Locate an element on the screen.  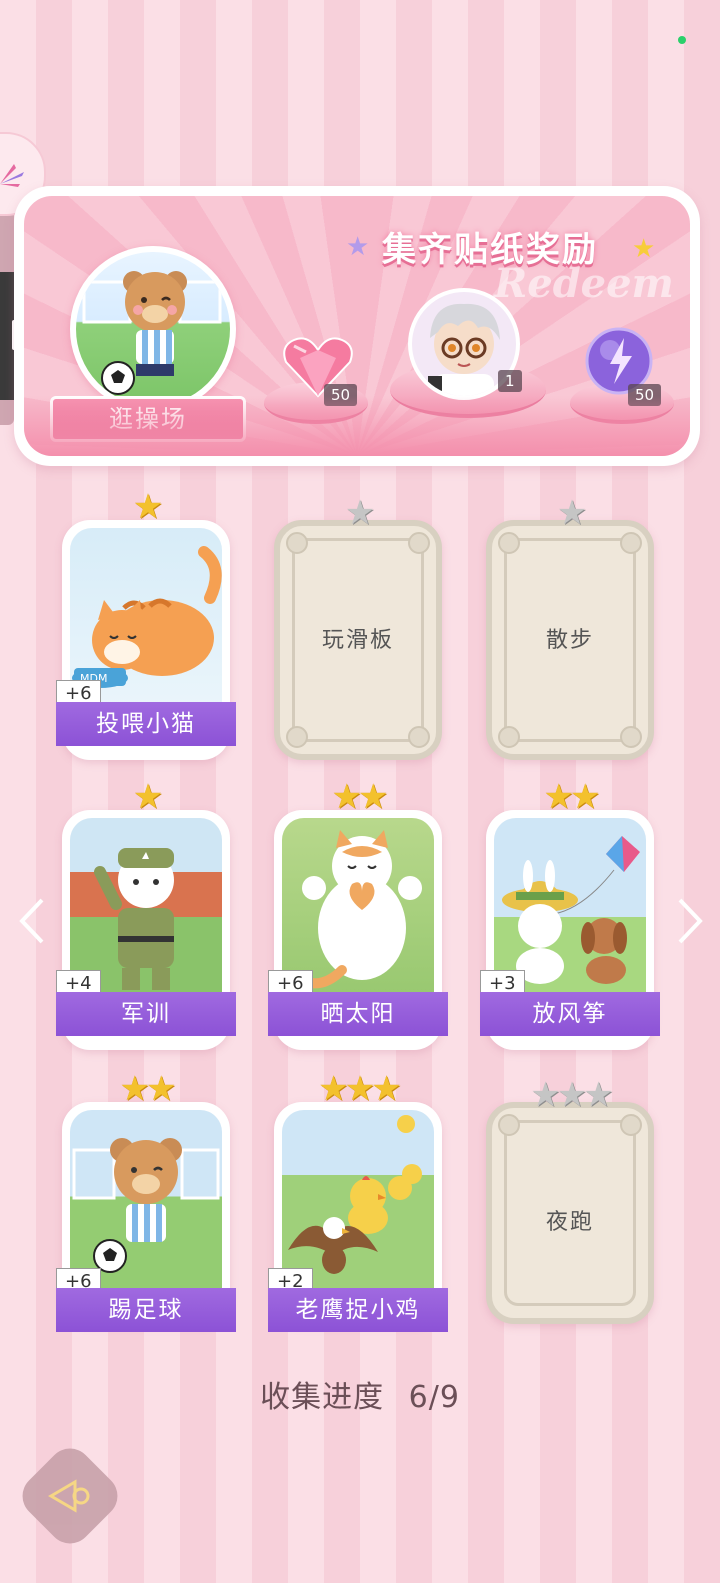
collection-progress: 收集进度 6/9 is located at coordinates (360, 1394).